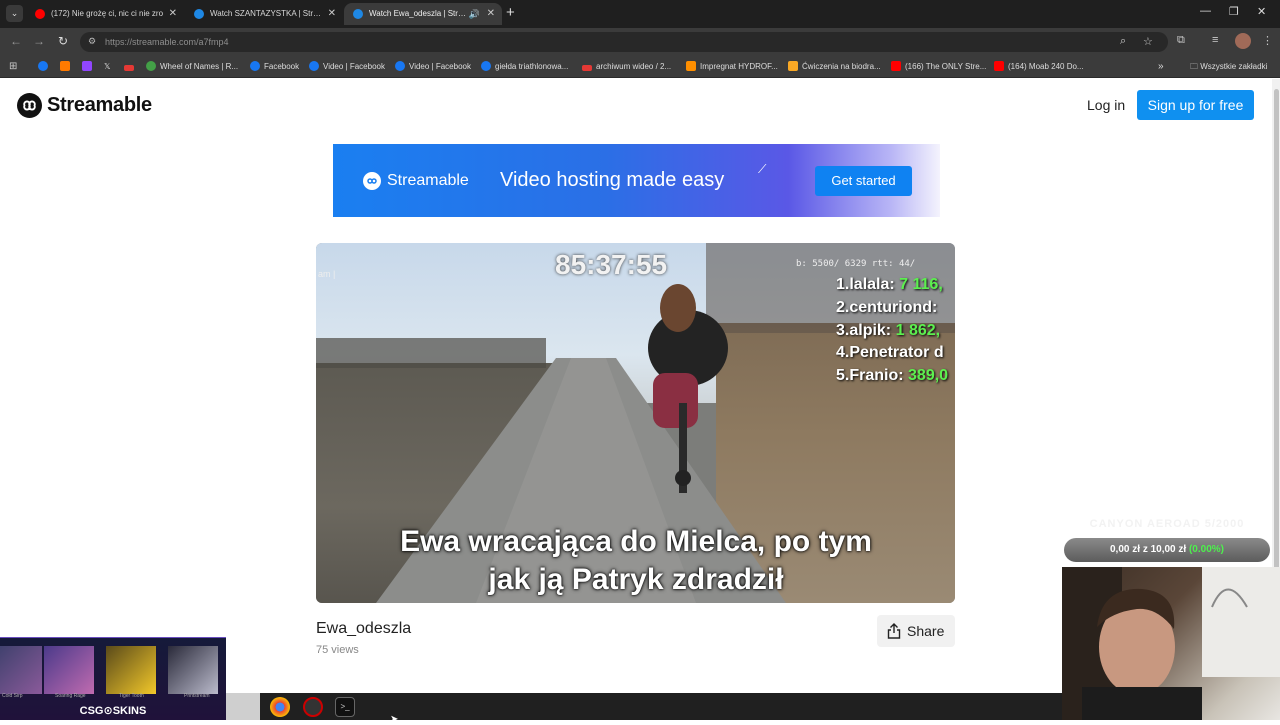  Describe the element at coordinates (243, 706) in the screenshot. I see `taskbar-blank` at that location.